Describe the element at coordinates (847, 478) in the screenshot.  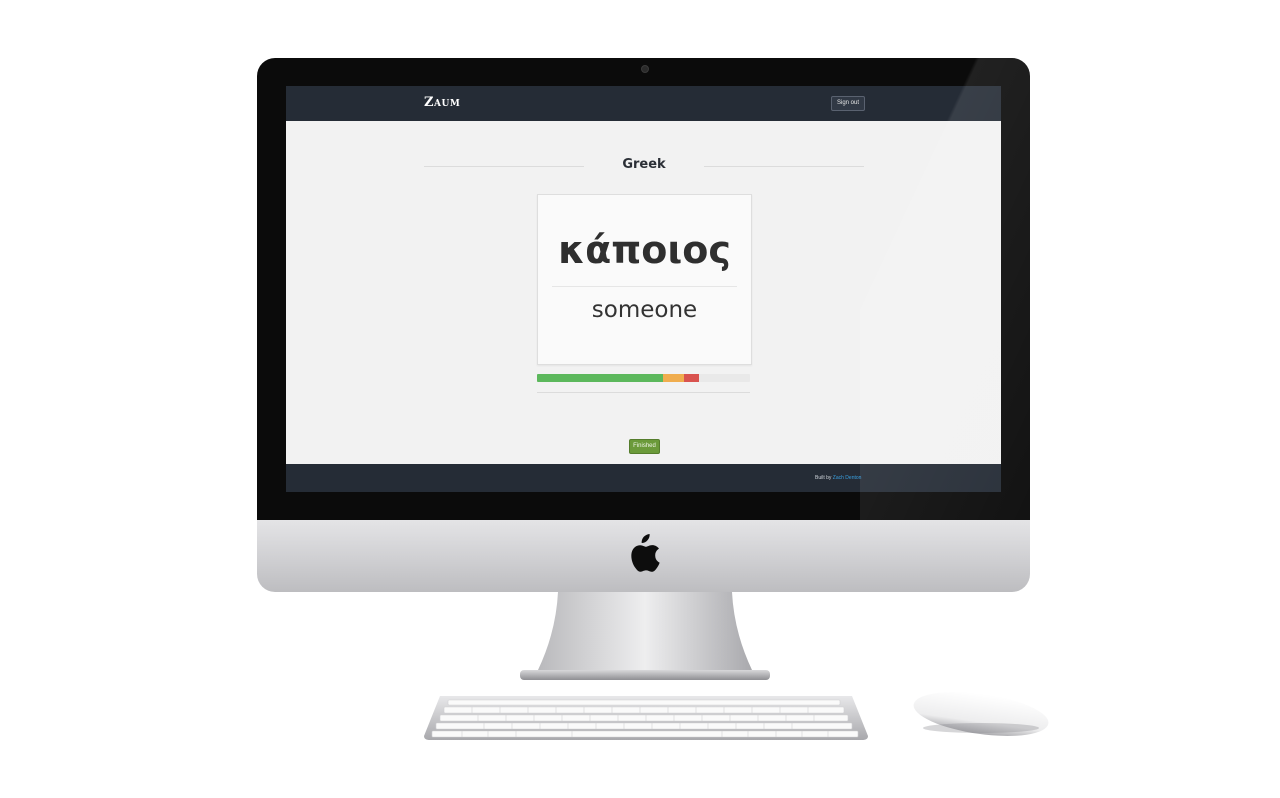
I see `author-link: Zach Denton` at that location.